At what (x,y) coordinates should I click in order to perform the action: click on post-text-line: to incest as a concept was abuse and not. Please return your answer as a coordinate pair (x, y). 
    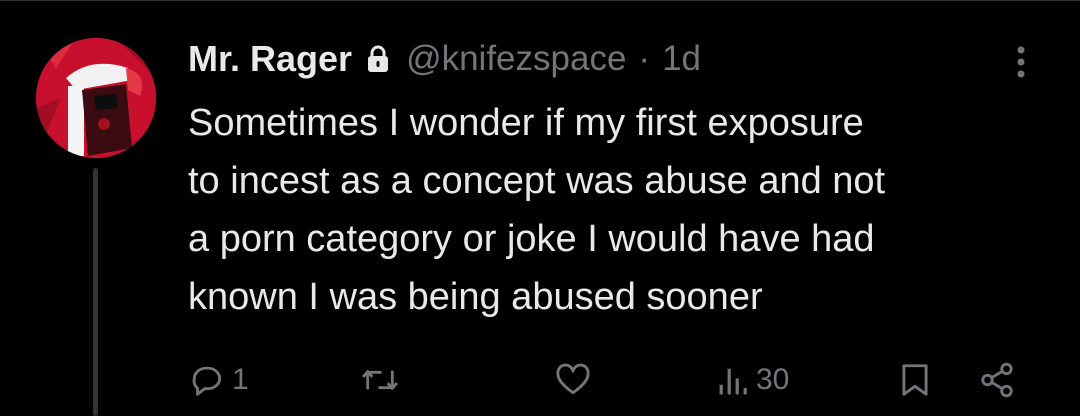
    Looking at the image, I should click on (537, 181).